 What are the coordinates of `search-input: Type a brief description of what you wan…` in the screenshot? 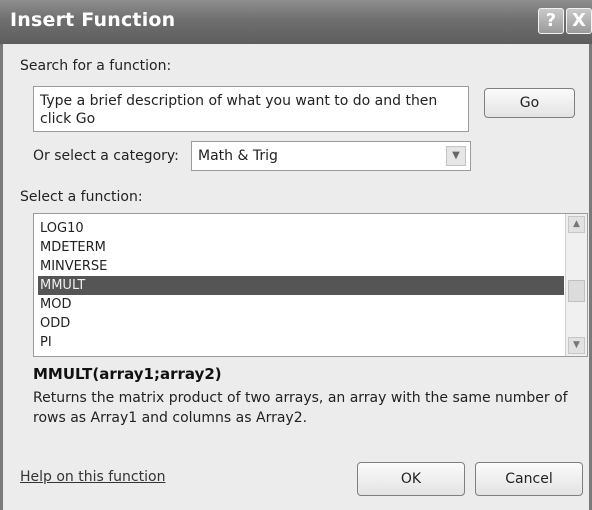 It's located at (251, 109).